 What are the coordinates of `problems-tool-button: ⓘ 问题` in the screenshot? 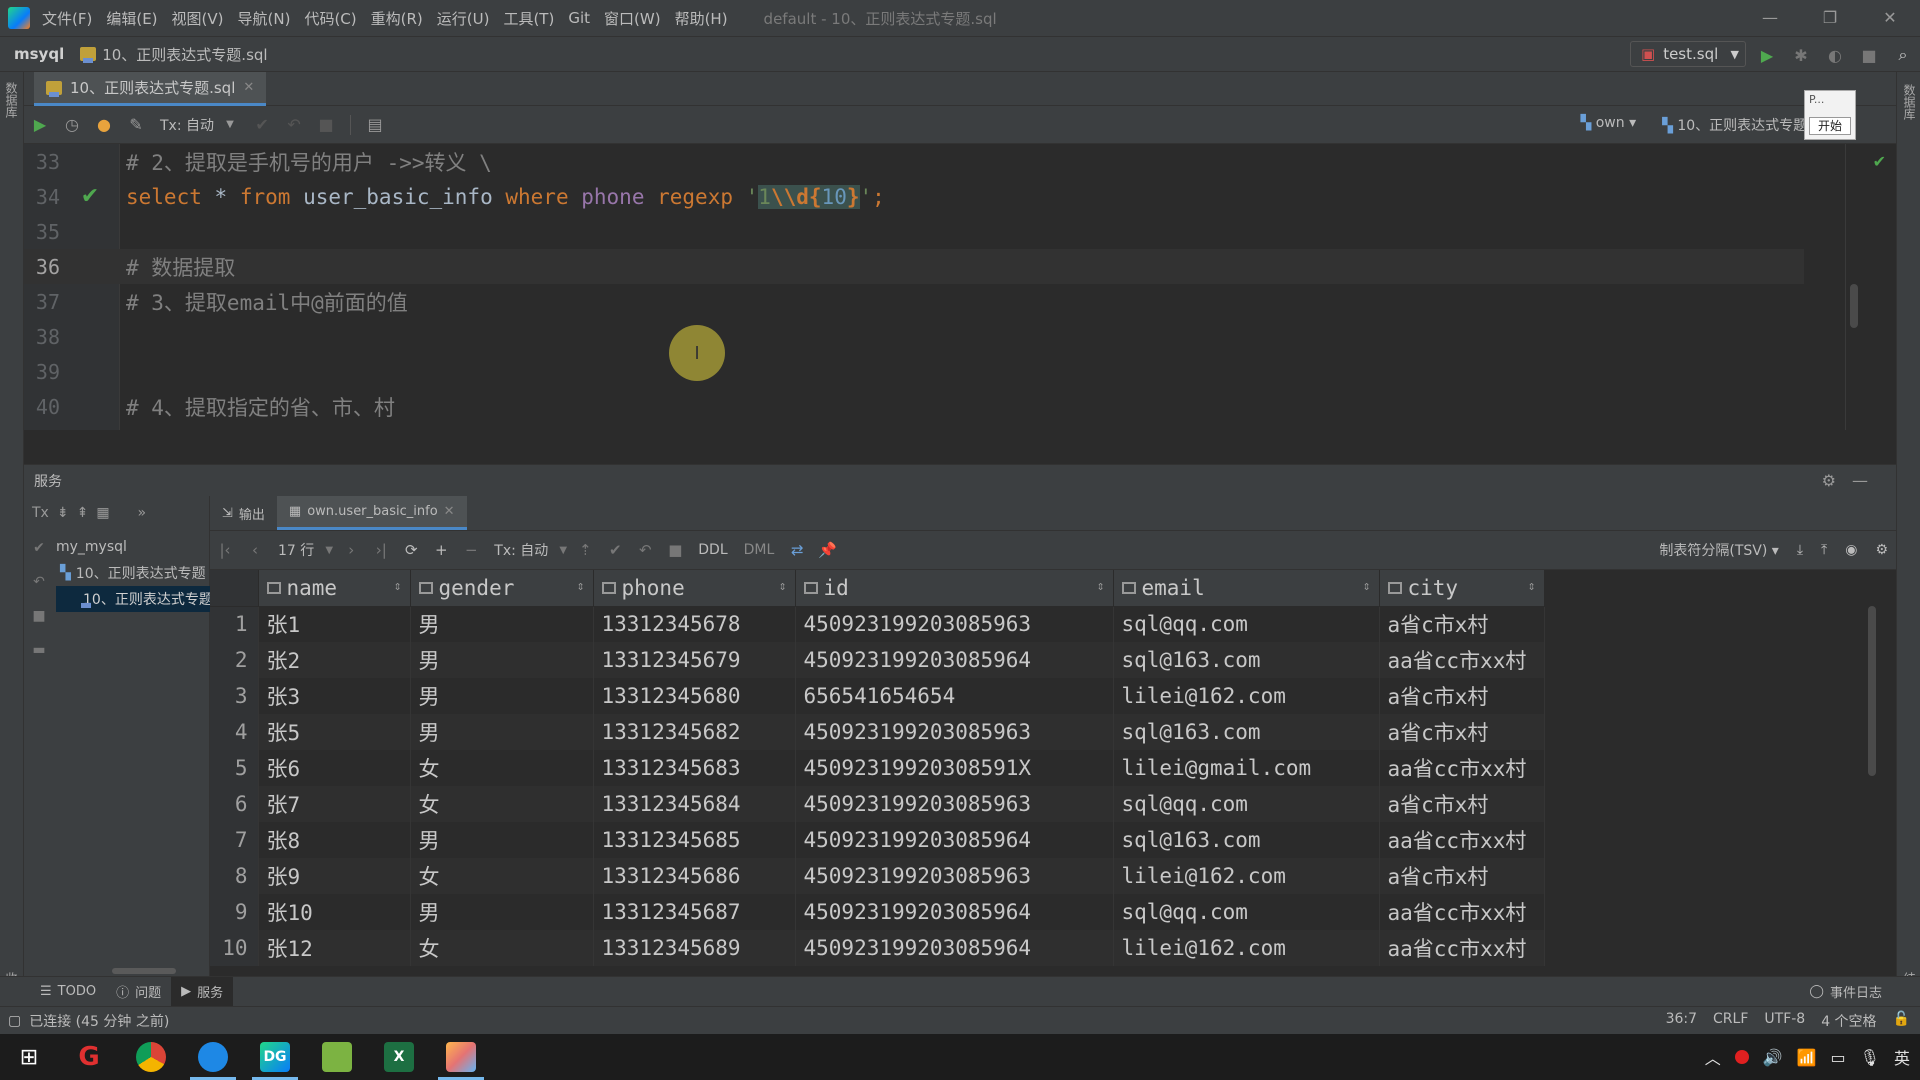 It's located at (138, 992).